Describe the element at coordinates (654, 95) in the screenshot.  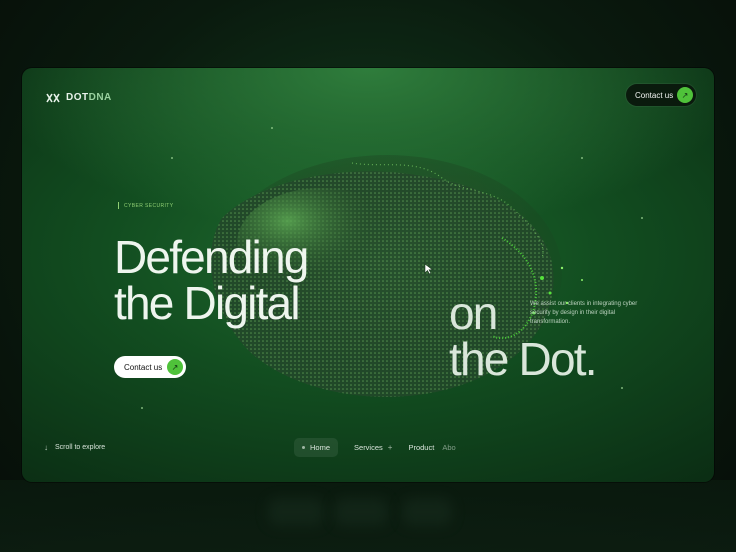
I see `header-contact-label: Contact us` at that location.